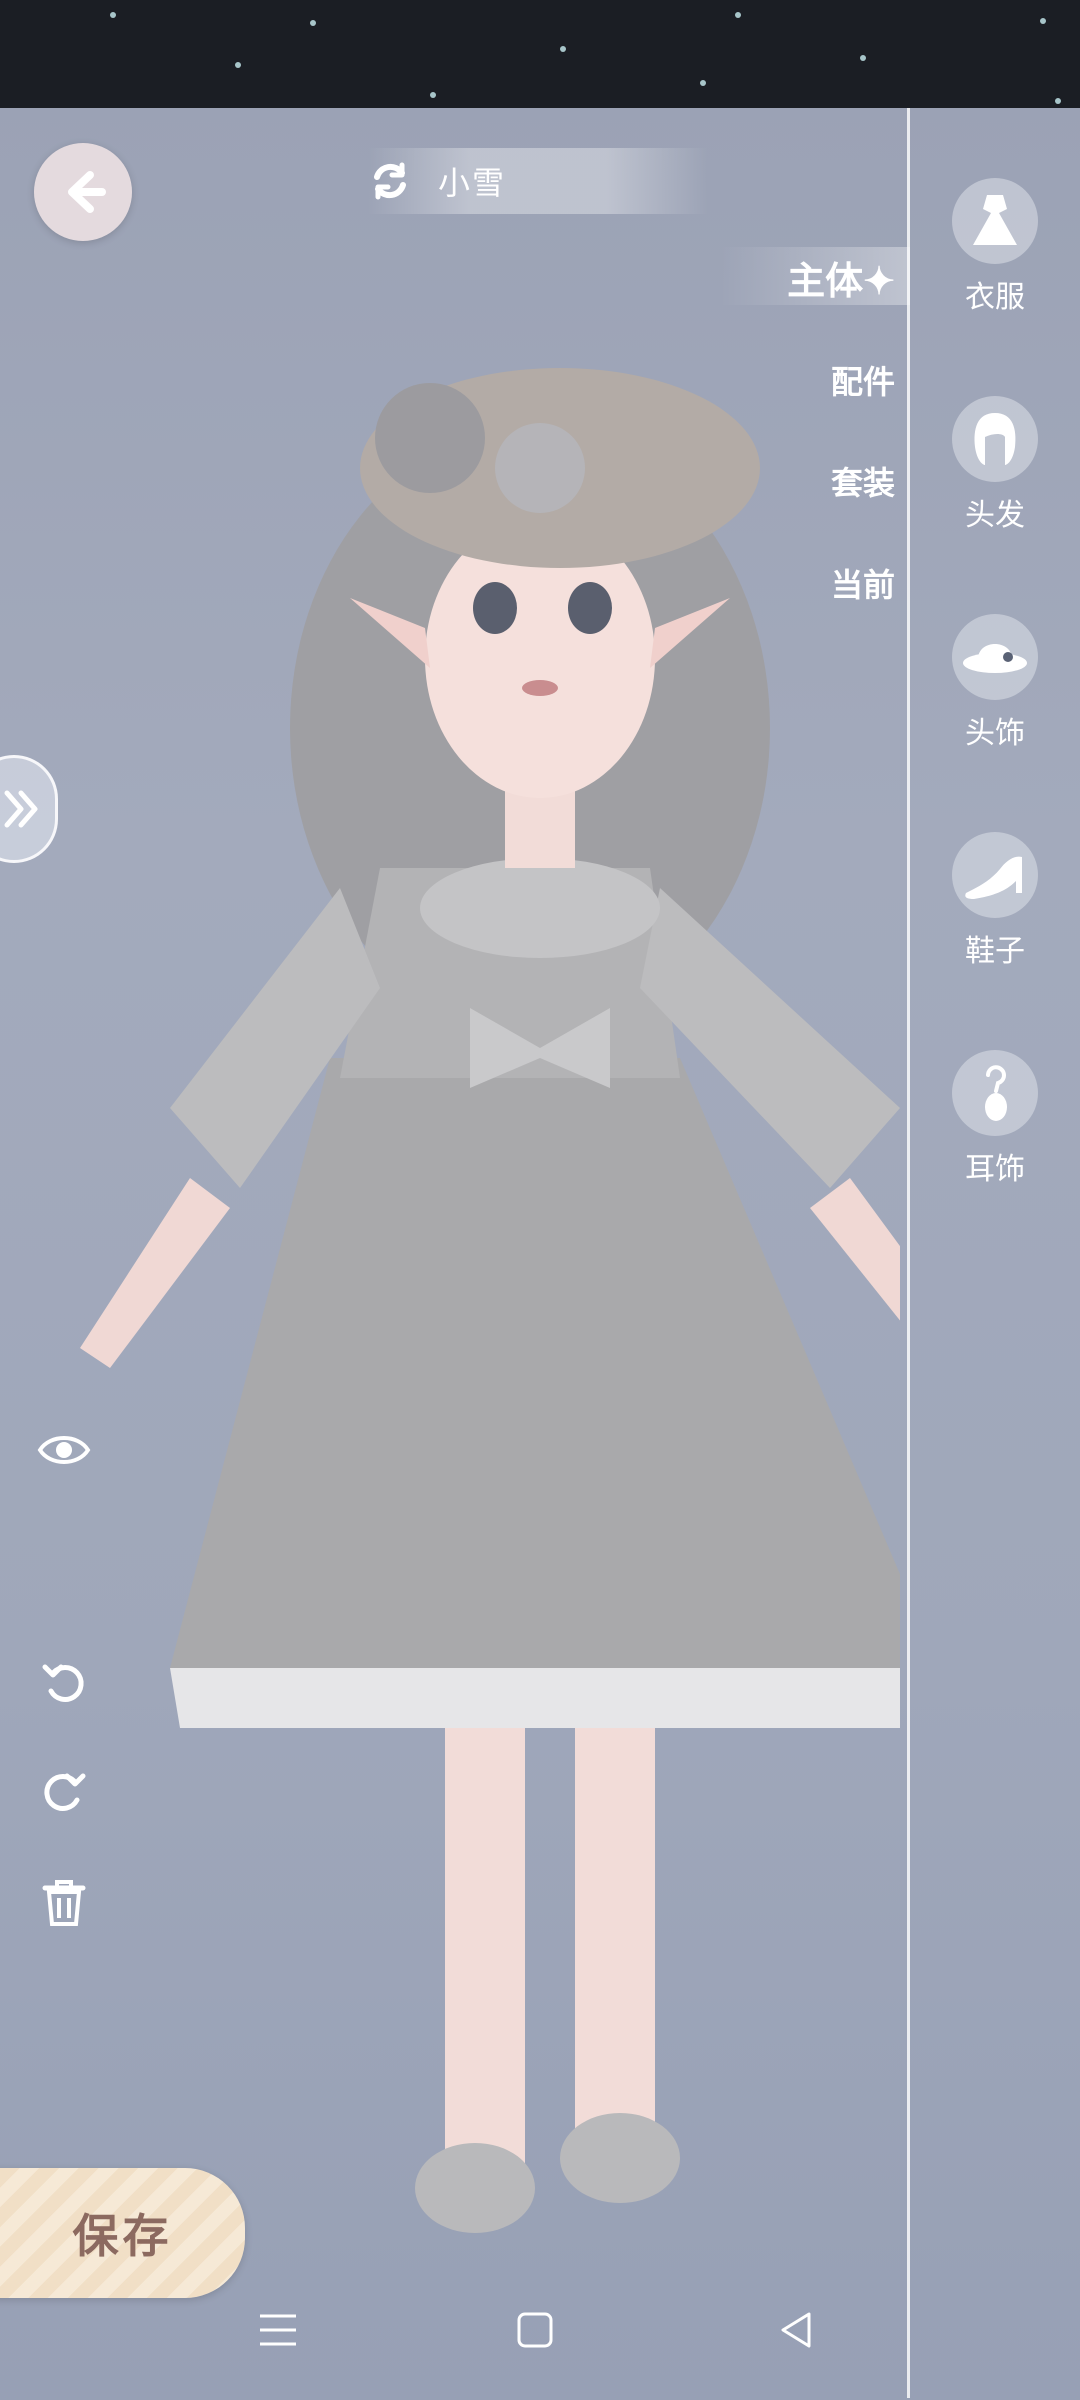 This screenshot has height=2400, width=1080. I want to click on home-icon, so click(535, 2330).